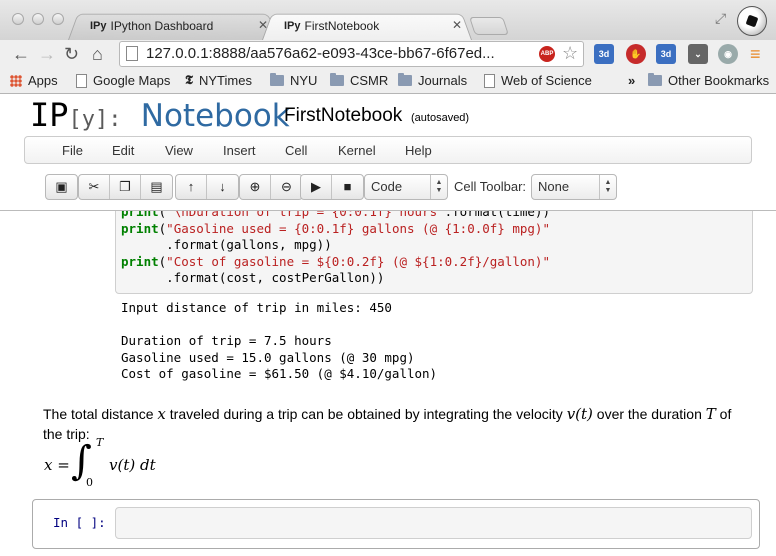  What do you see at coordinates (97, 54) in the screenshot?
I see `home-icon: ⌂` at bounding box center [97, 54].